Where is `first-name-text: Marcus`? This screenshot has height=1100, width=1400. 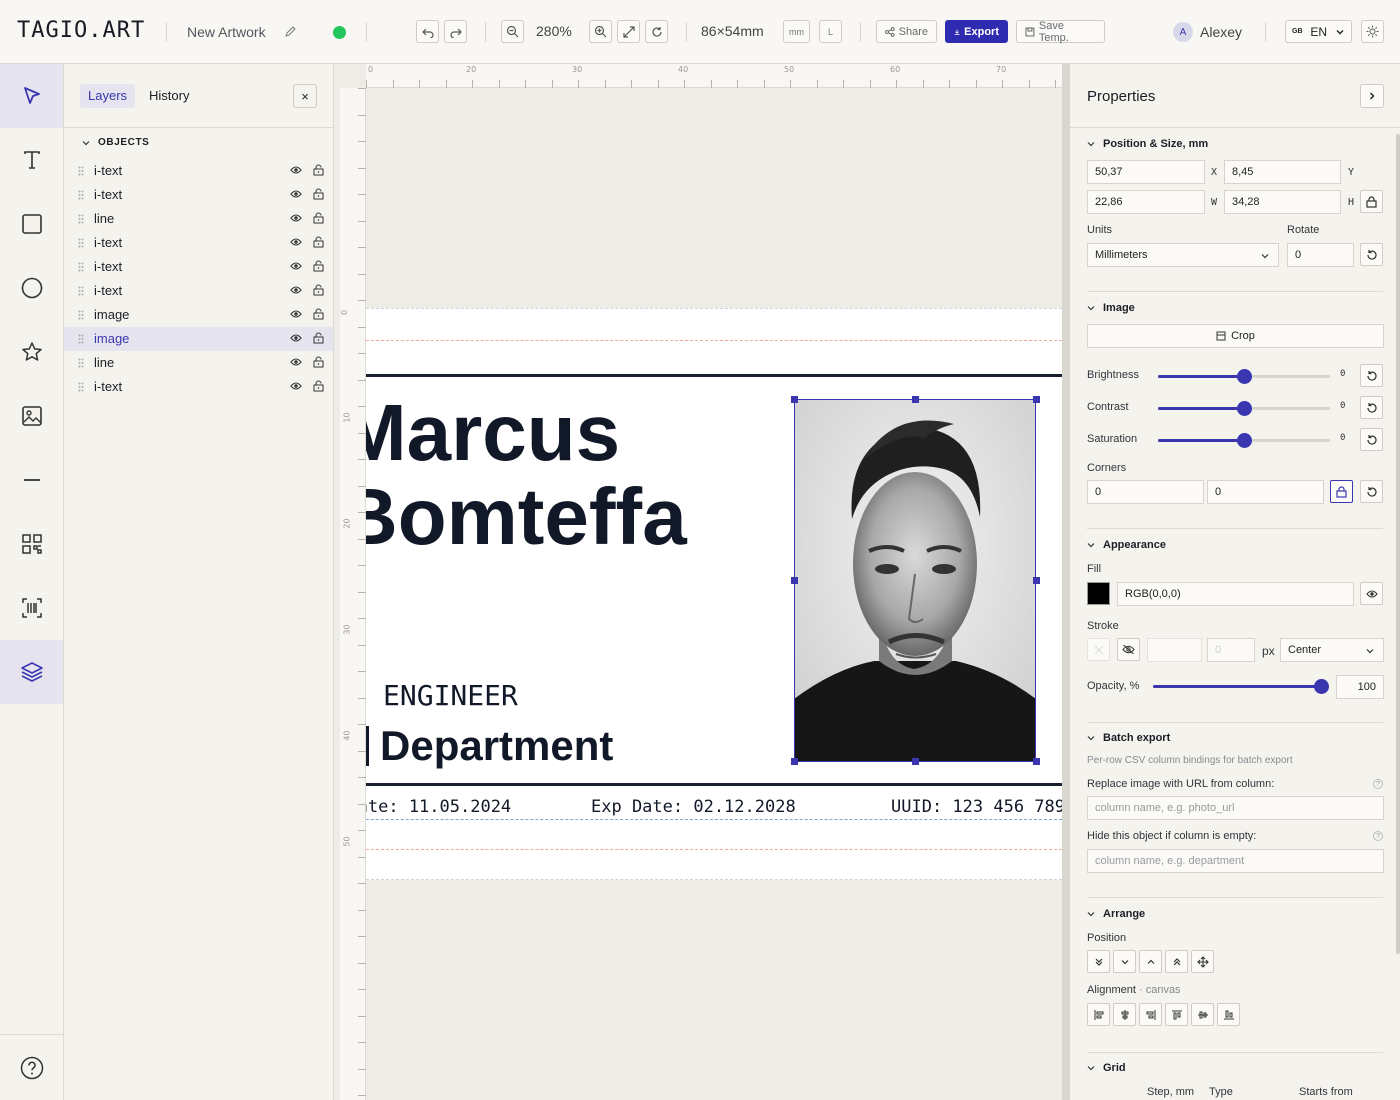 first-name-text: Marcus is located at coordinates (493, 433).